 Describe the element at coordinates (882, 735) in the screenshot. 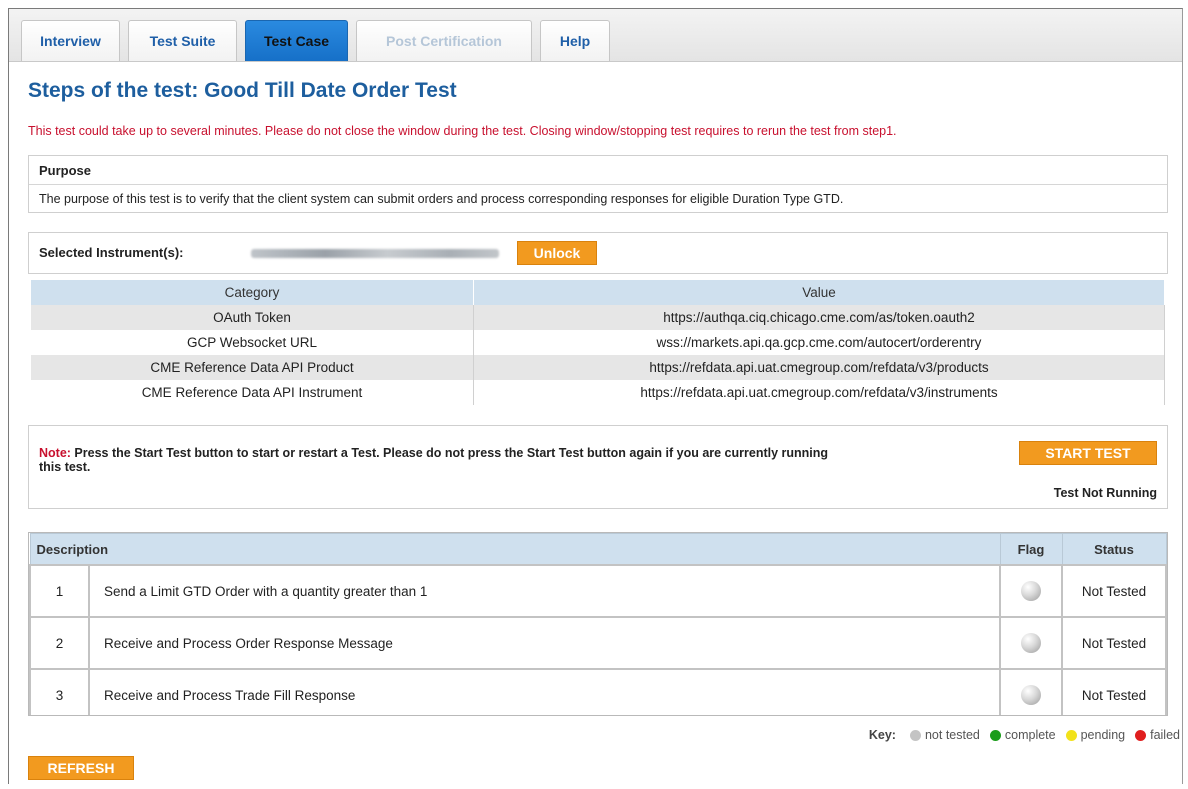

I see `legend-label: Key:` at that location.